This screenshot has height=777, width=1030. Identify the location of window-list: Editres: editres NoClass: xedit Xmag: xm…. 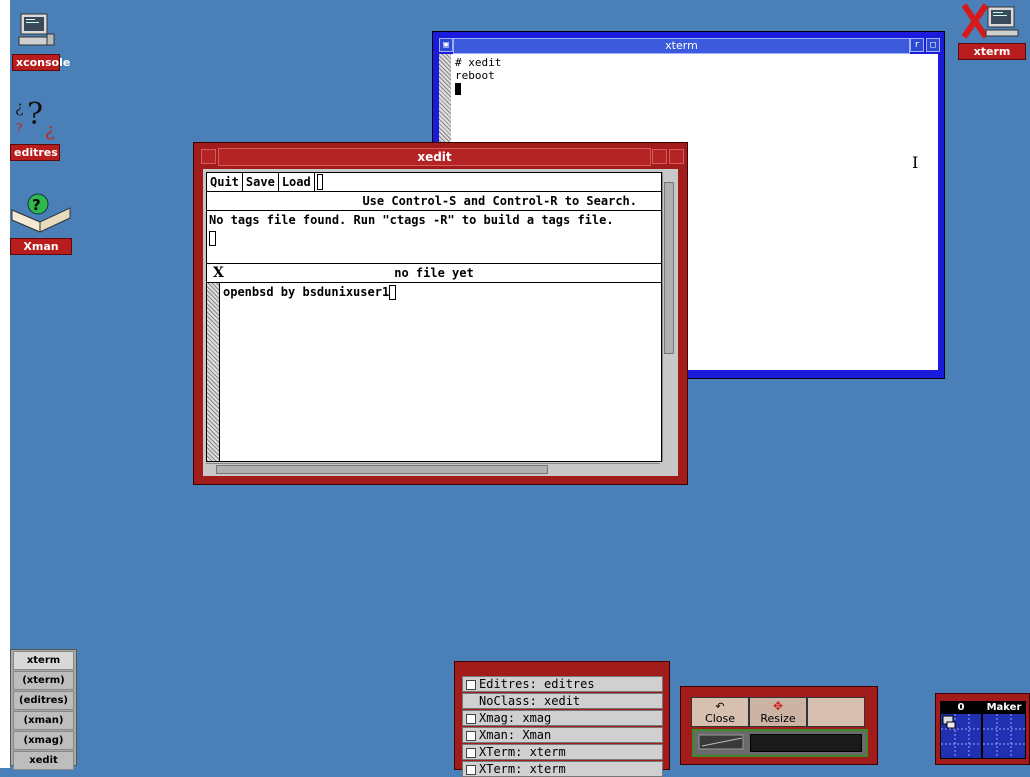
(562, 719).